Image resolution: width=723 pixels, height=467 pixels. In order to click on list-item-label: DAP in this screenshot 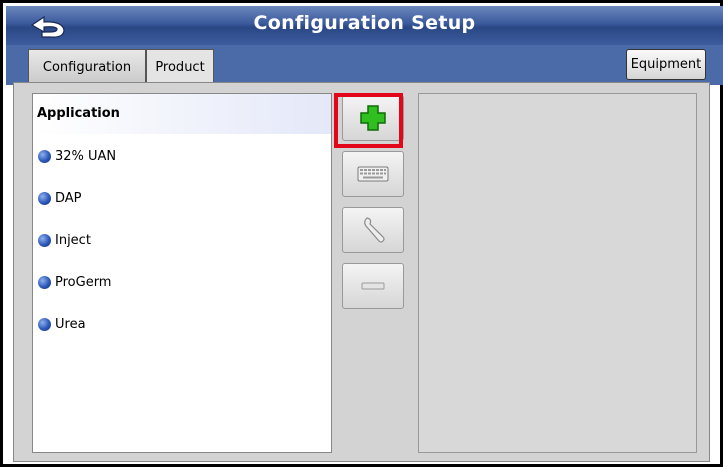, I will do `click(68, 198)`.